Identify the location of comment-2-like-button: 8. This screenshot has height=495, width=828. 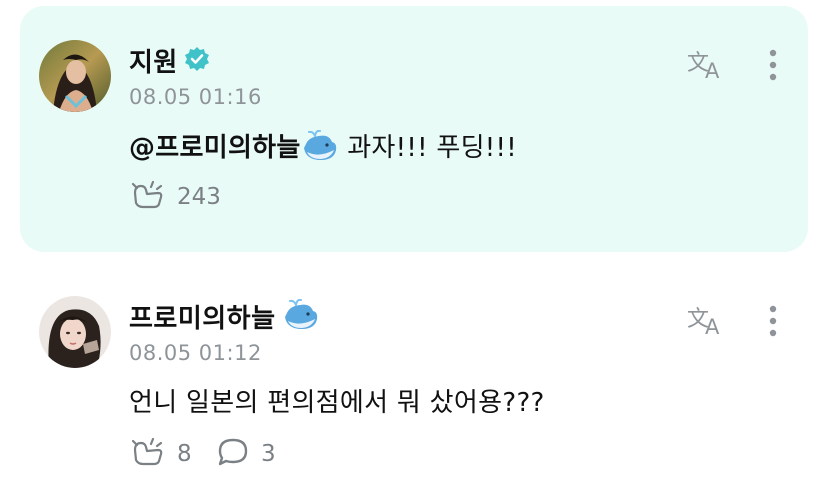
(161, 454).